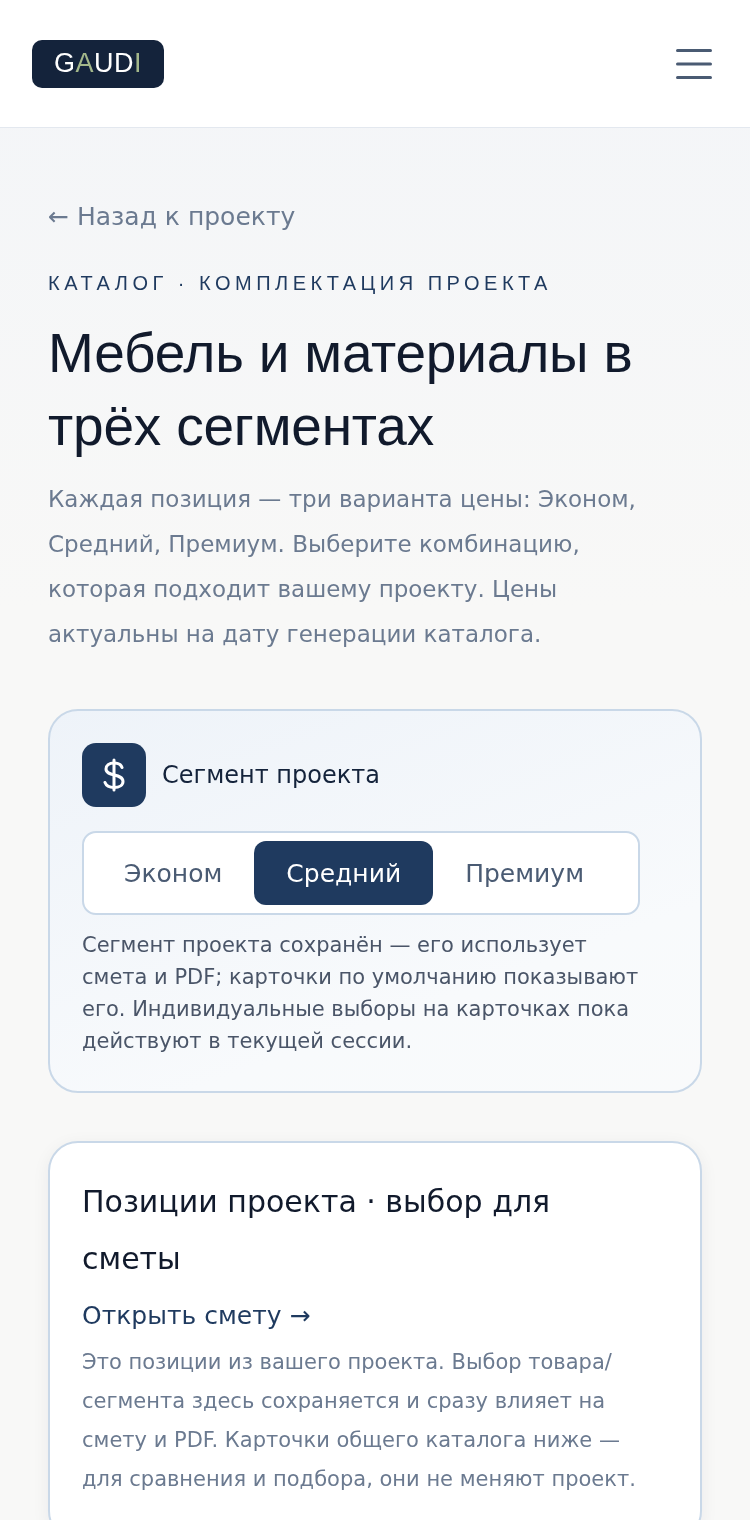 The image size is (750, 1520). I want to click on open-estimate-link: Открыть смету →, so click(196, 1316).